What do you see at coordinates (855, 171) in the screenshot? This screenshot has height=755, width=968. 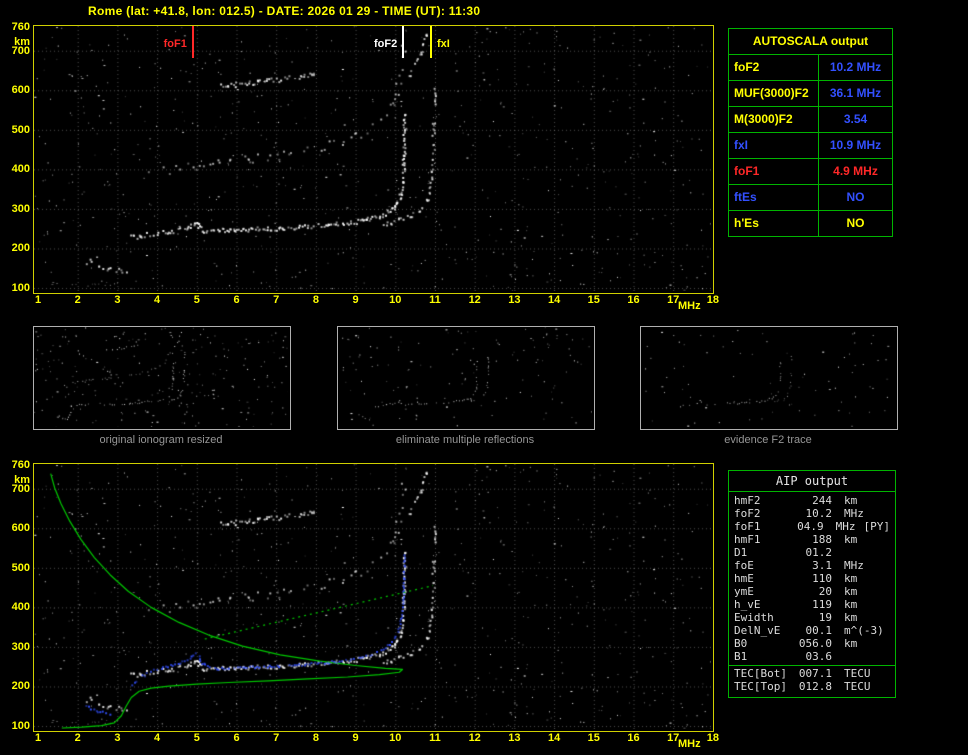 I see `autoscala-value: 4.9 MHz` at bounding box center [855, 171].